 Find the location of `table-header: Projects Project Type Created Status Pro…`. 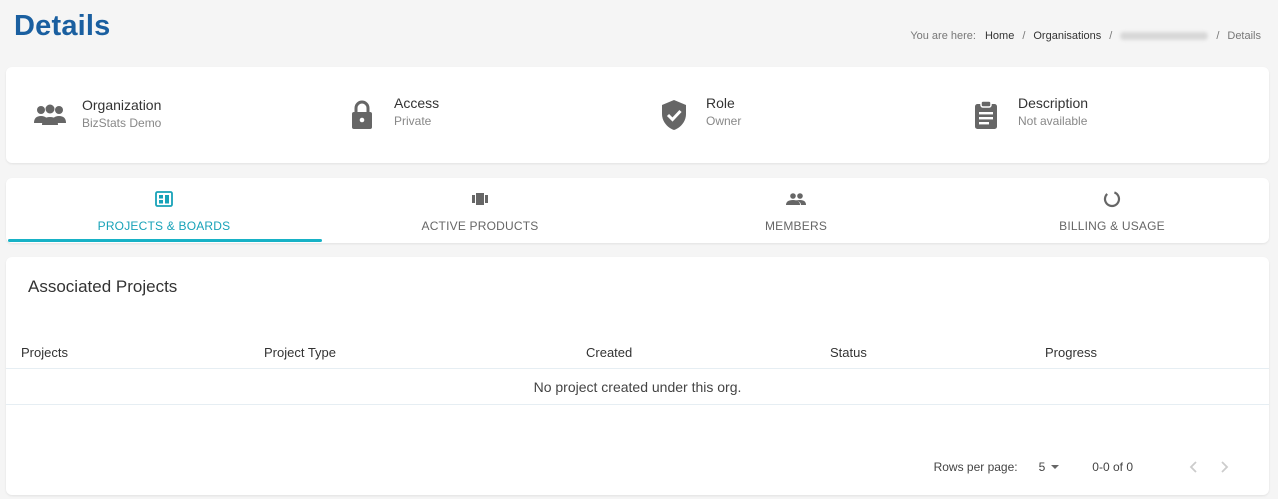

table-header: Projects Project Type Created Status Pro… is located at coordinates (637, 353).